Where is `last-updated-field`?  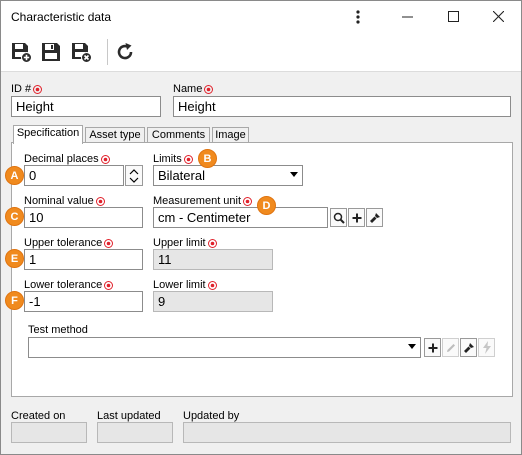 last-updated-field is located at coordinates (135, 432).